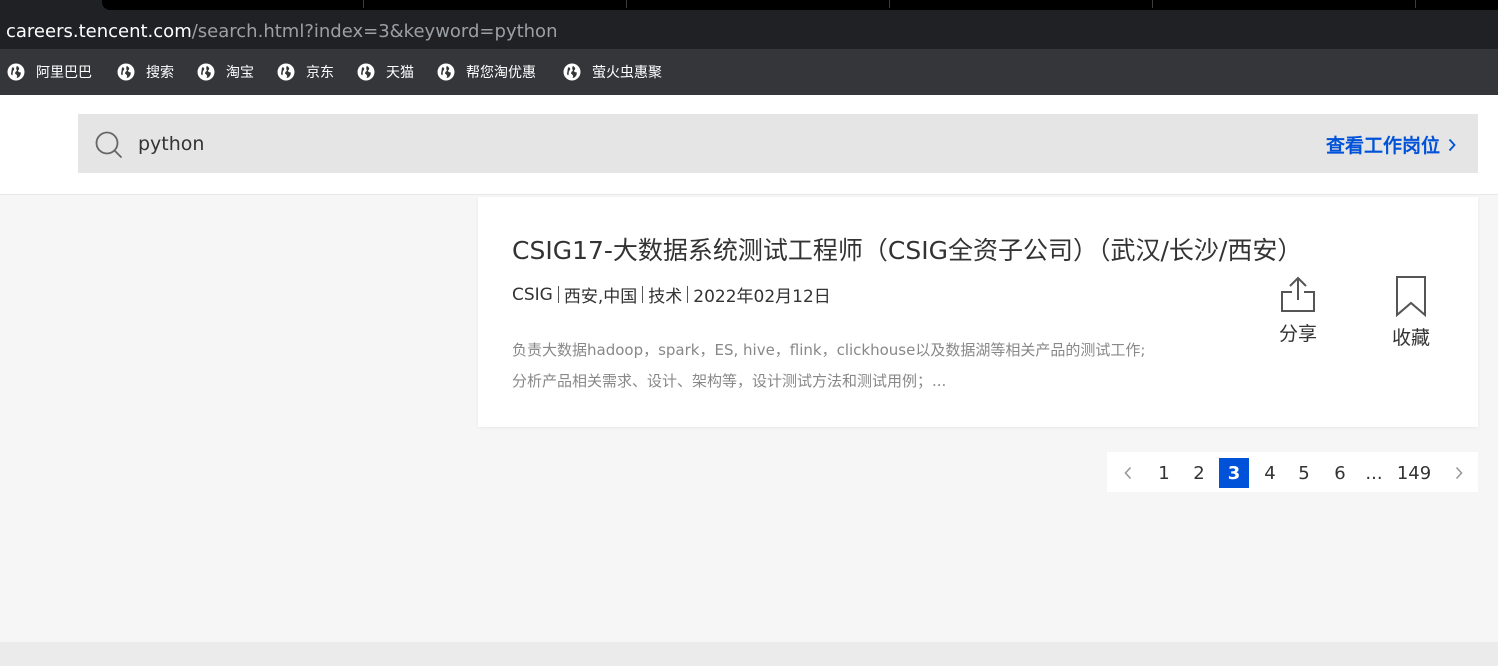 Image resolution: width=1498 pixels, height=666 pixels. What do you see at coordinates (1270, 473) in the screenshot?
I see `page-button: 4` at bounding box center [1270, 473].